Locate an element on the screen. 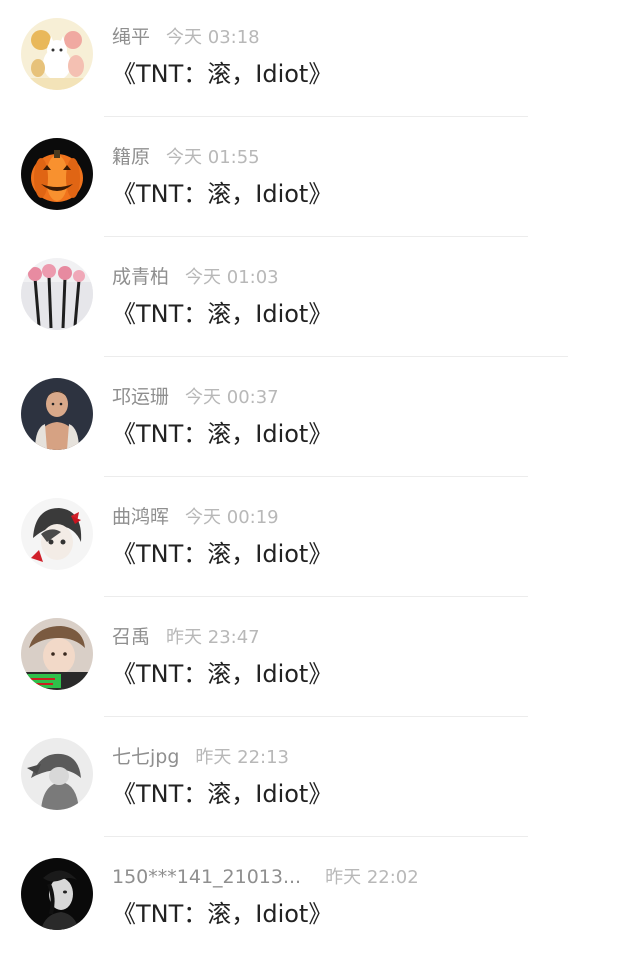  timestamp: 今天 01:55 is located at coordinates (213, 157).